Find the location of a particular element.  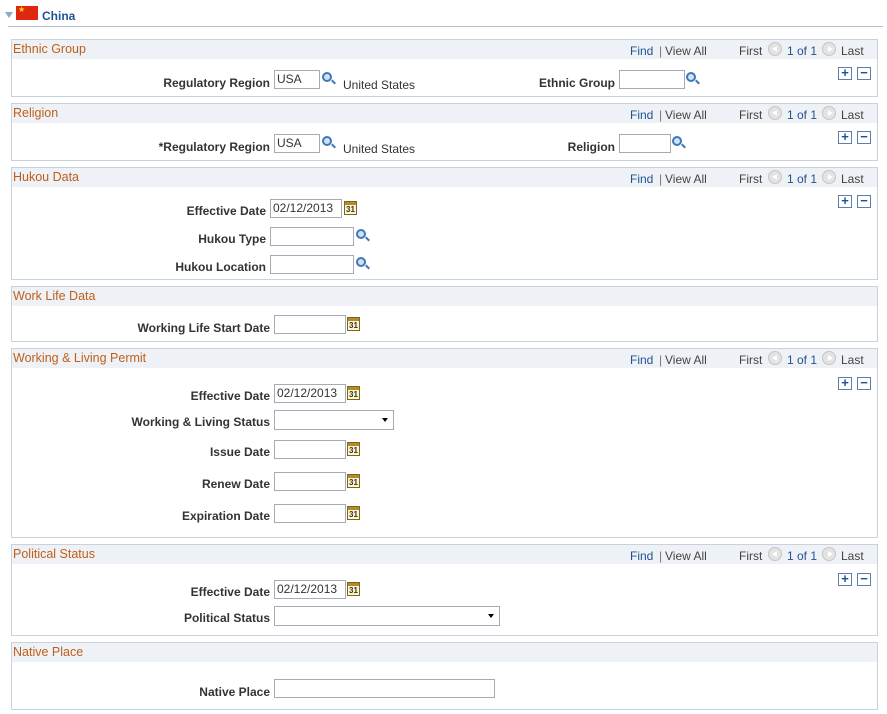

renew-date-input is located at coordinates (310, 481).